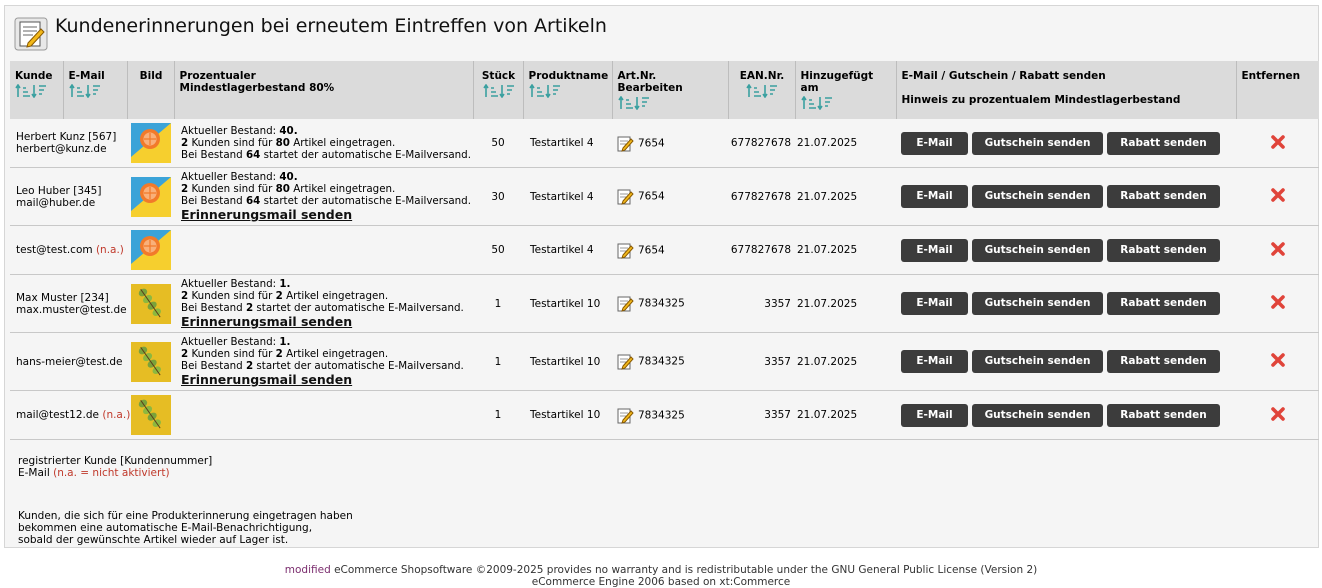 Image resolution: width=1322 pixels, height=588 pixels. I want to click on product-name-cell: Testartikel 4, so click(567, 143).